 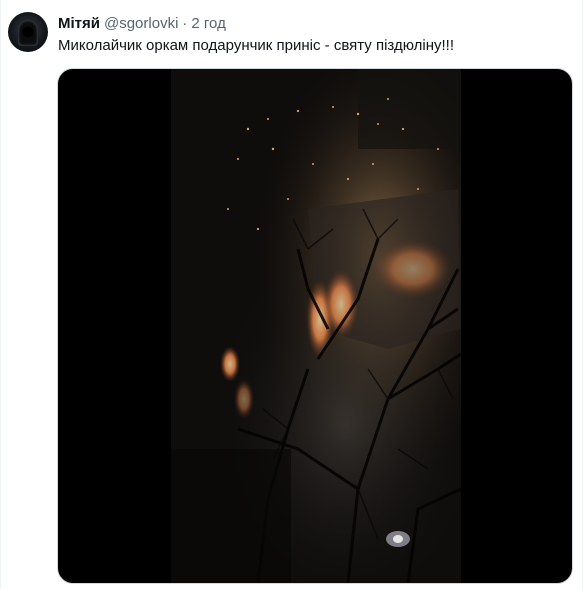 I want to click on avatar-face-icon, so click(x=28, y=32).